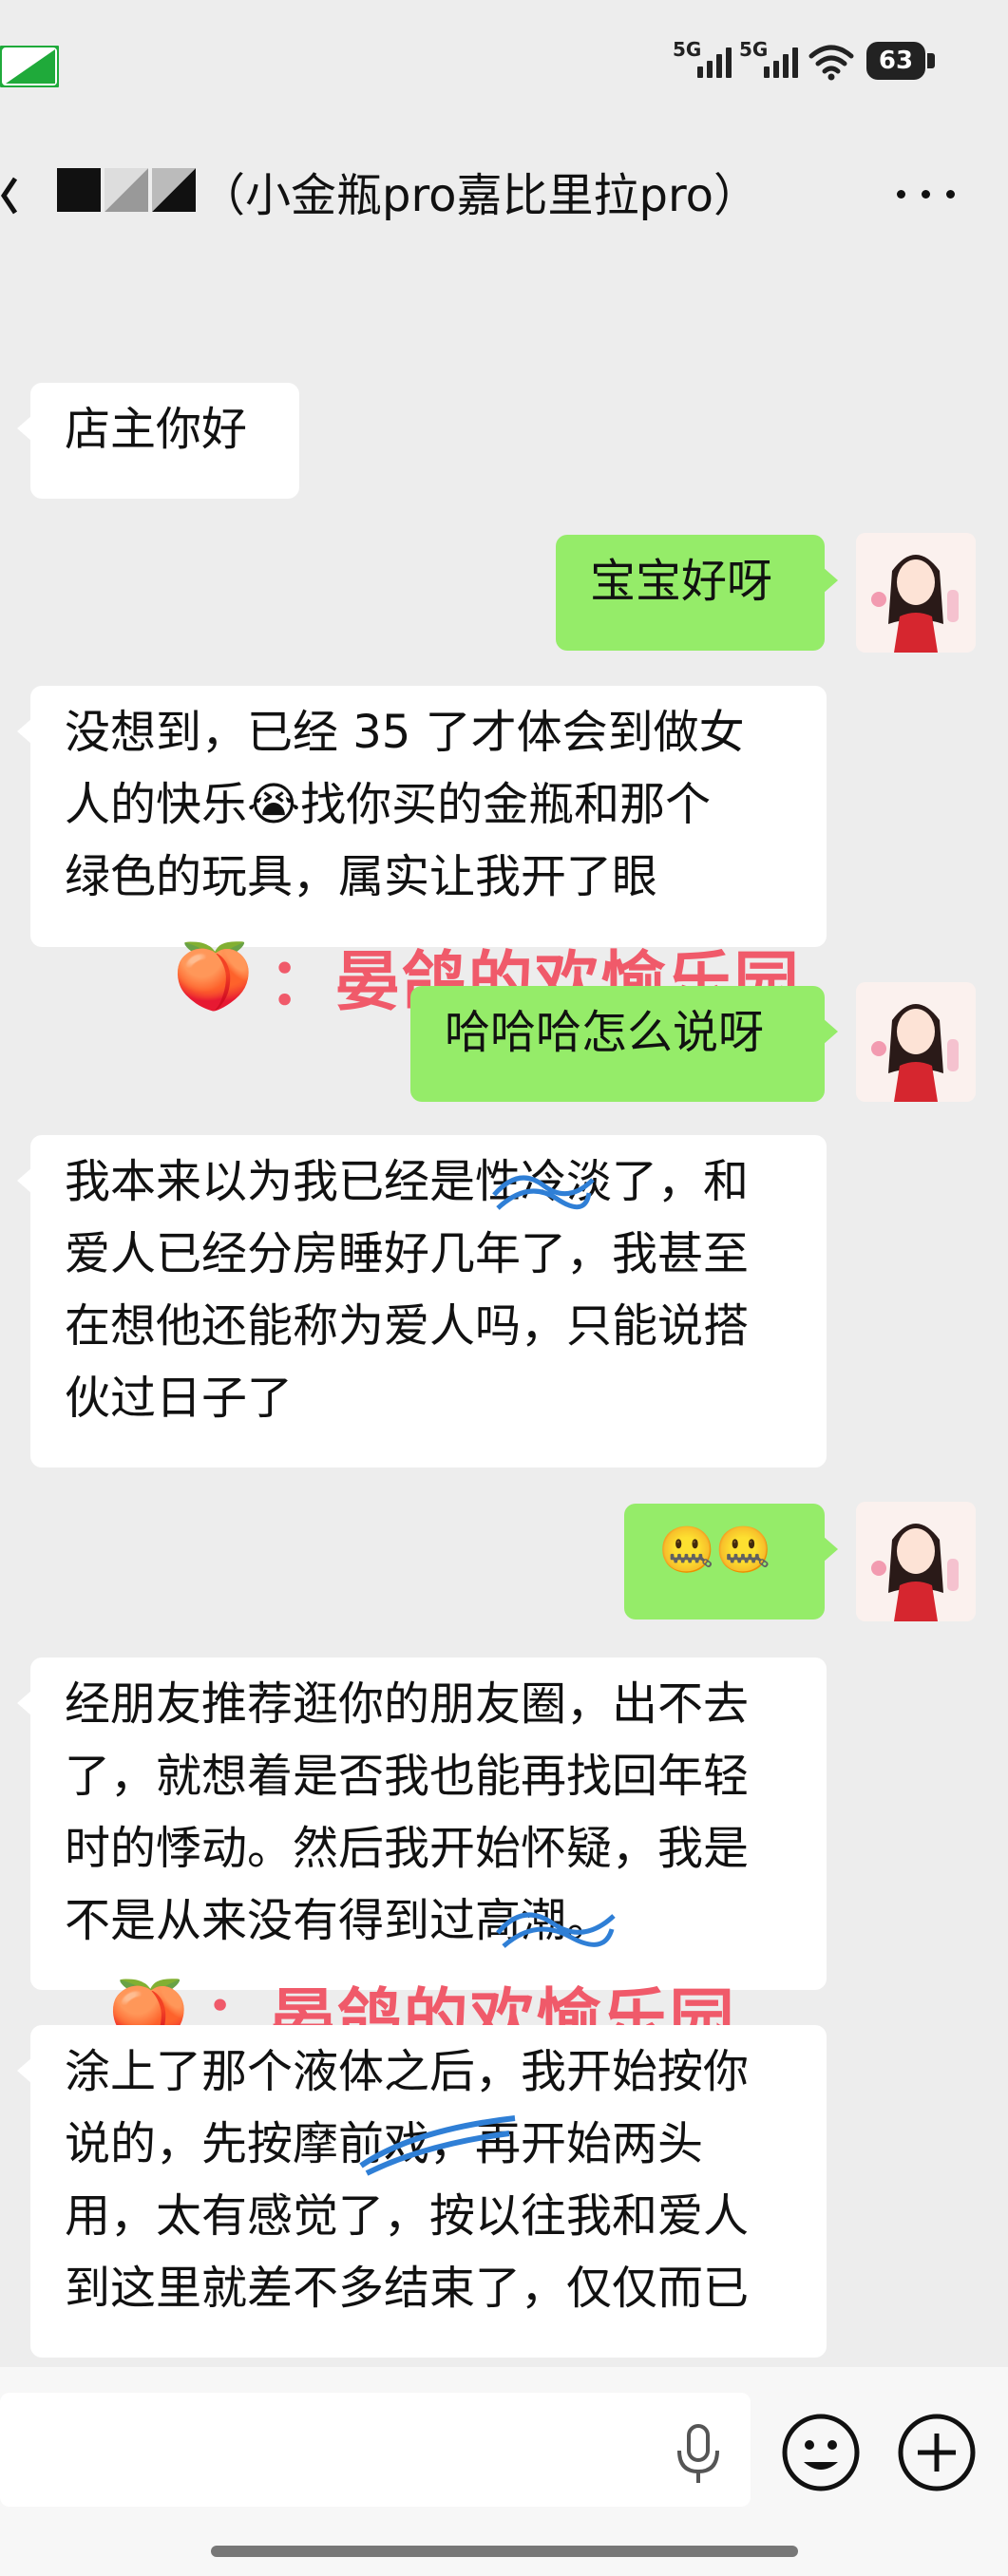 The height and width of the screenshot is (2576, 1008). Describe the element at coordinates (714, 62) in the screenshot. I see `signal-bars-1-icon` at that location.